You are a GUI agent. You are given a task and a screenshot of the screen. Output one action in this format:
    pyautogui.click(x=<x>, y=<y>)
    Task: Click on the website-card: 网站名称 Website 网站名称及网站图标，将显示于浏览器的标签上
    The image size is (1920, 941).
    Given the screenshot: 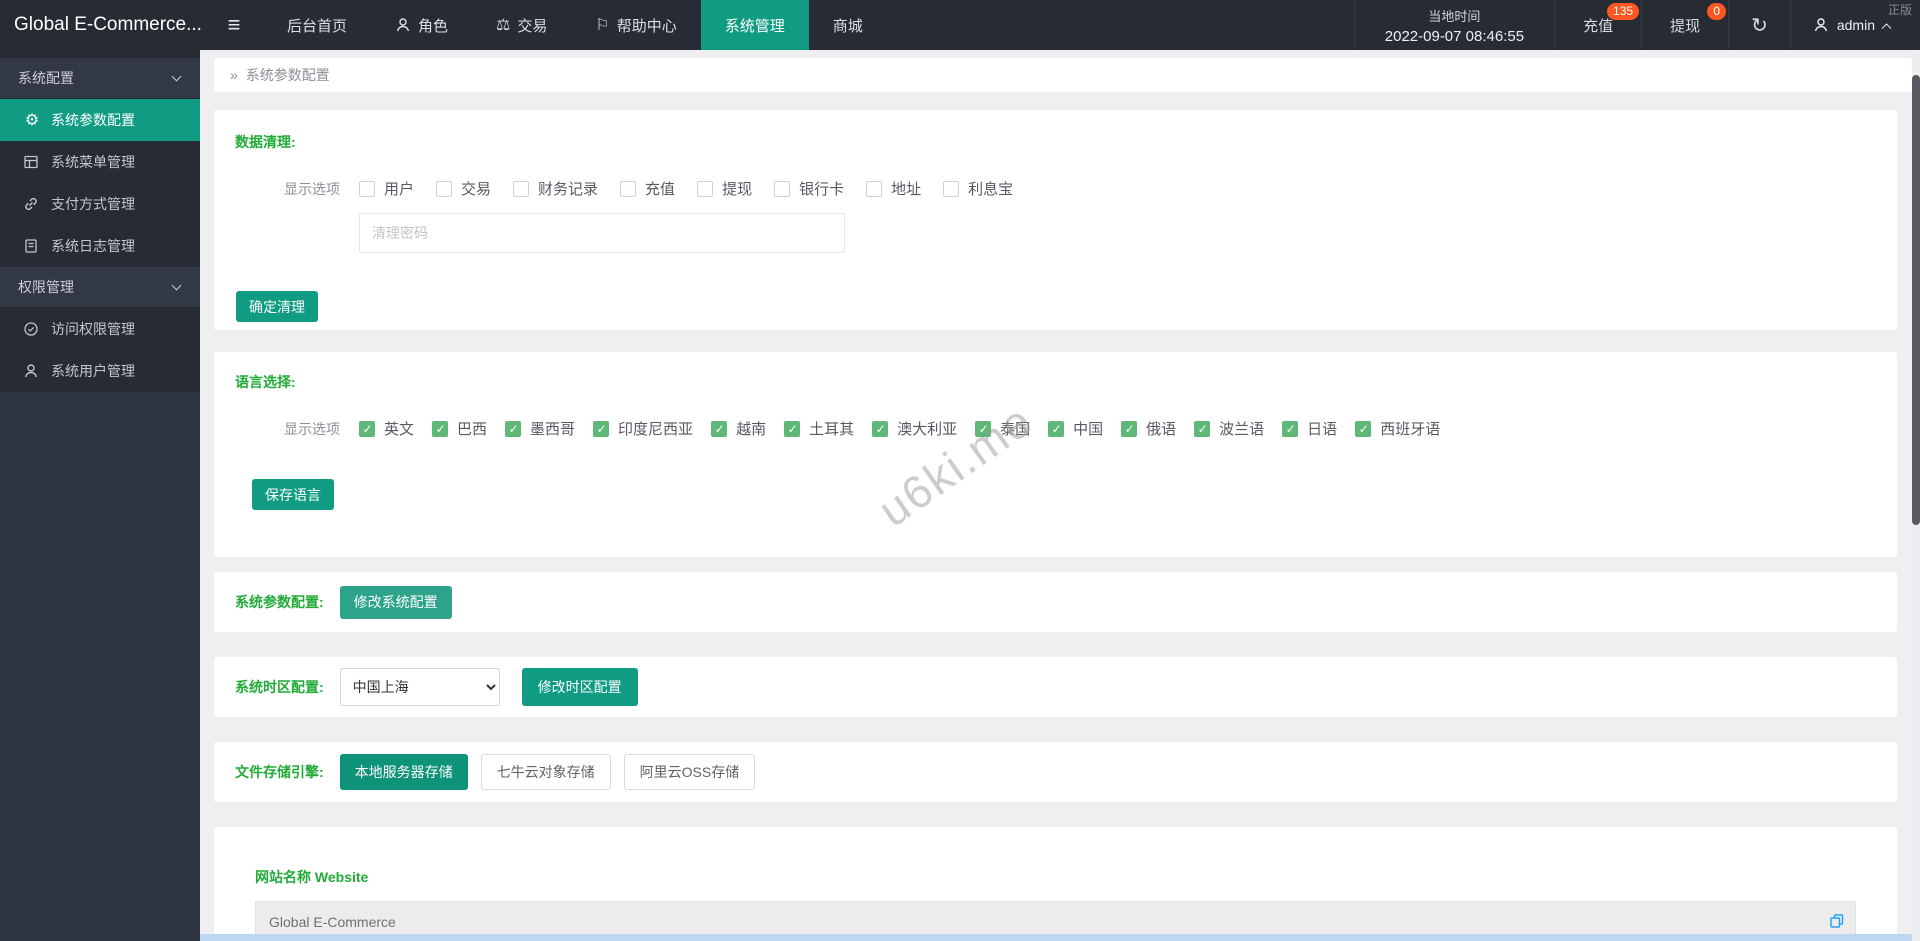 What is the action you would take?
    pyautogui.click(x=1055, y=884)
    